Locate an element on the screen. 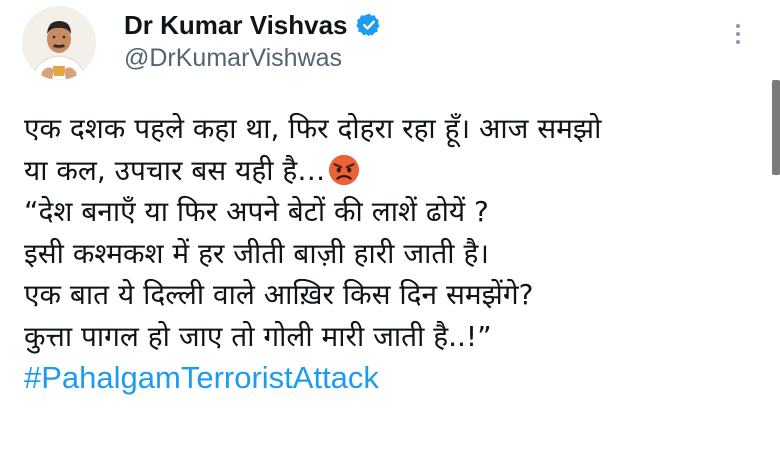 Image resolution: width=780 pixels, height=470 pixels. verified-badge-icon is located at coordinates (368, 25).